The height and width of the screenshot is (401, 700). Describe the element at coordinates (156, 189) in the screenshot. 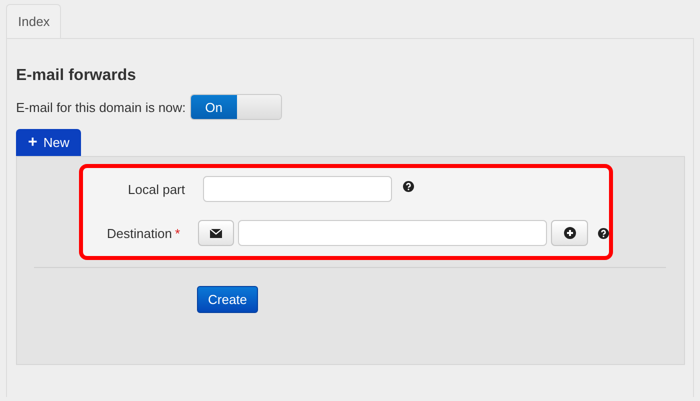

I see `field-label: Local part` at that location.